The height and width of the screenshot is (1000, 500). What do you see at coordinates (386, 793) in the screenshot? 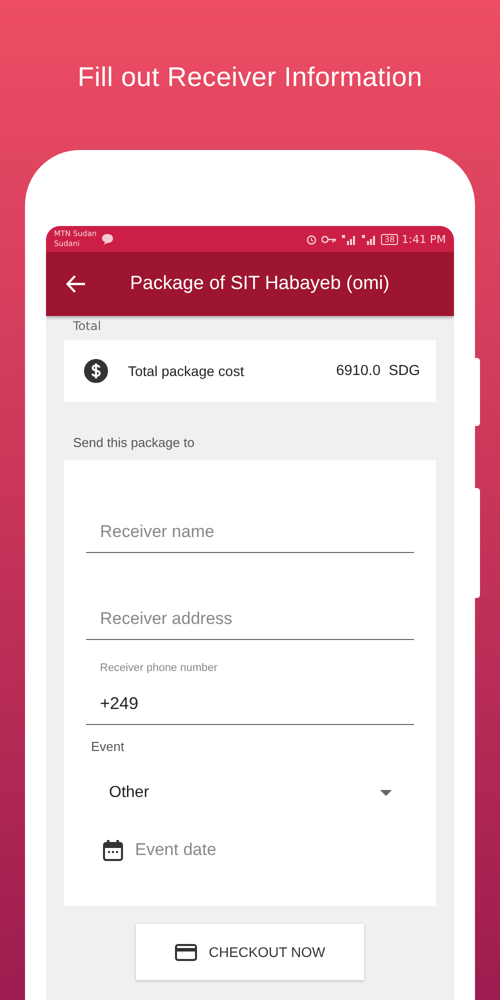
I see `dropdown-caret-icon` at bounding box center [386, 793].